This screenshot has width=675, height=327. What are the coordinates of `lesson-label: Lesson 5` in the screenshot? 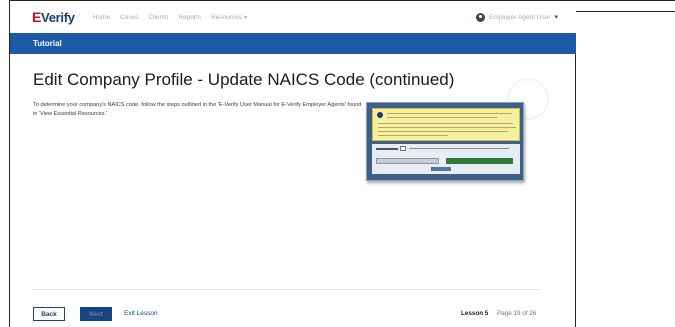 It's located at (475, 313).